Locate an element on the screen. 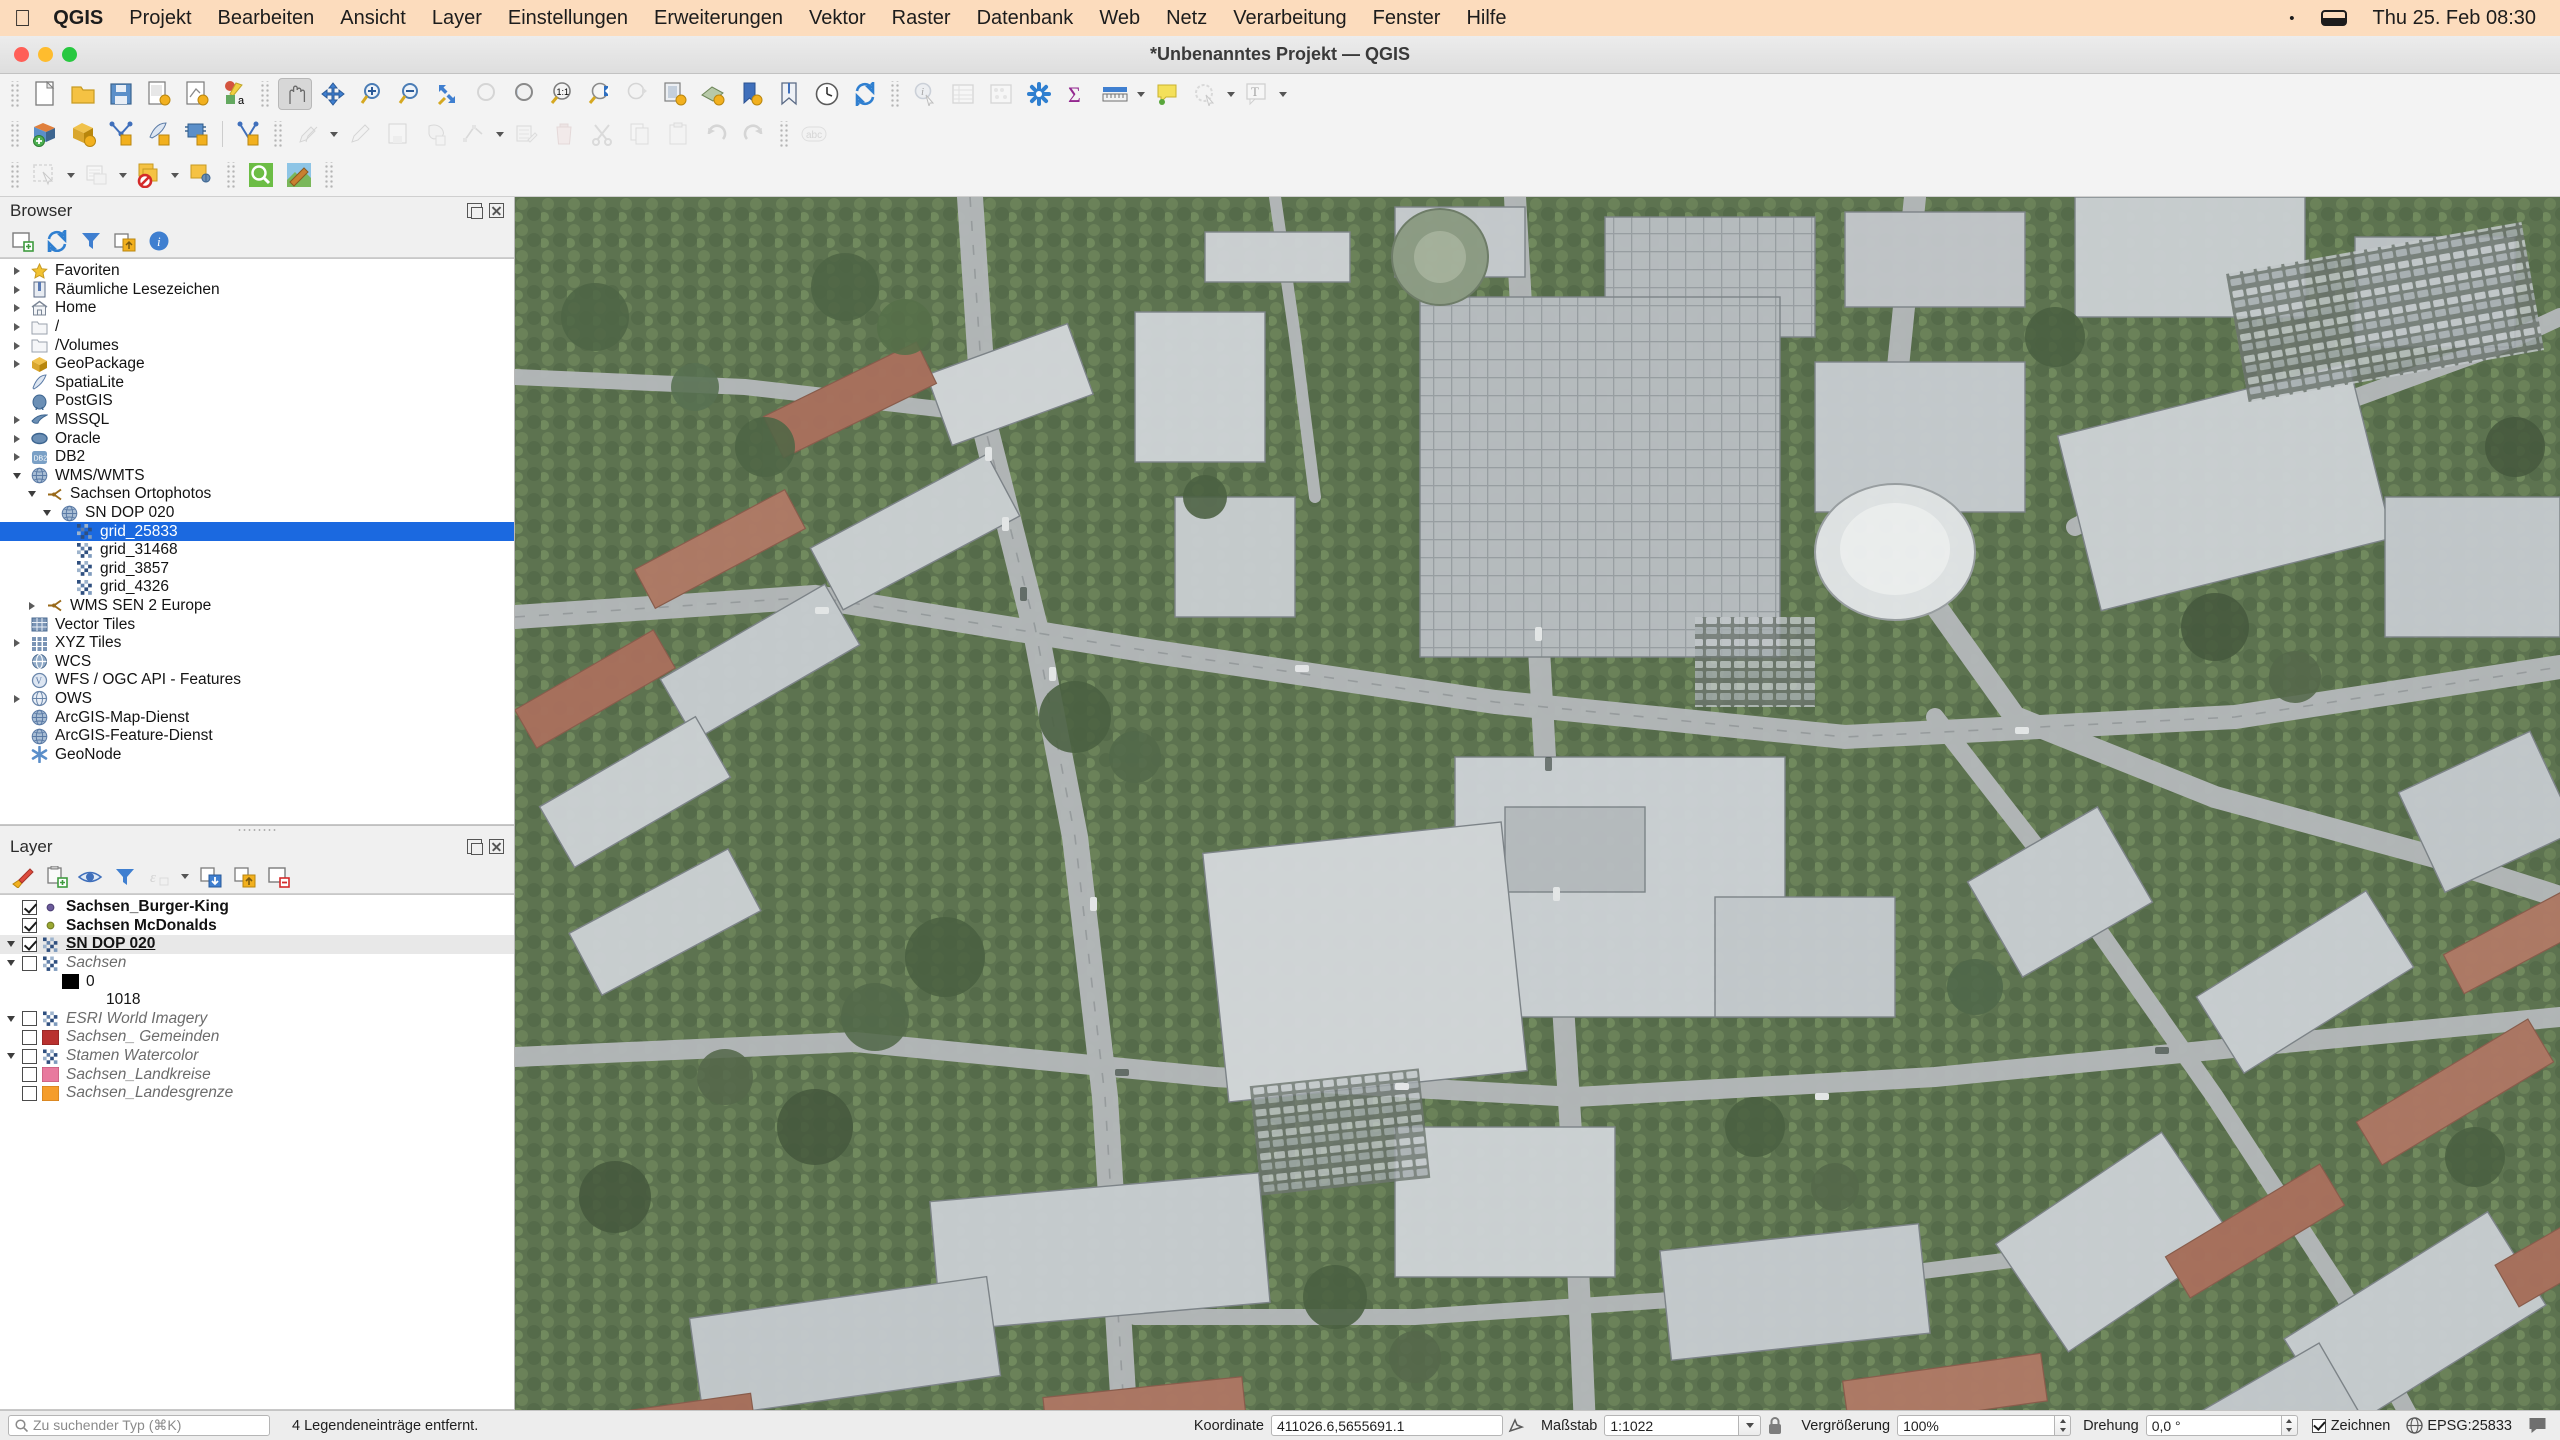  zoom-next-button is located at coordinates (637, 94).